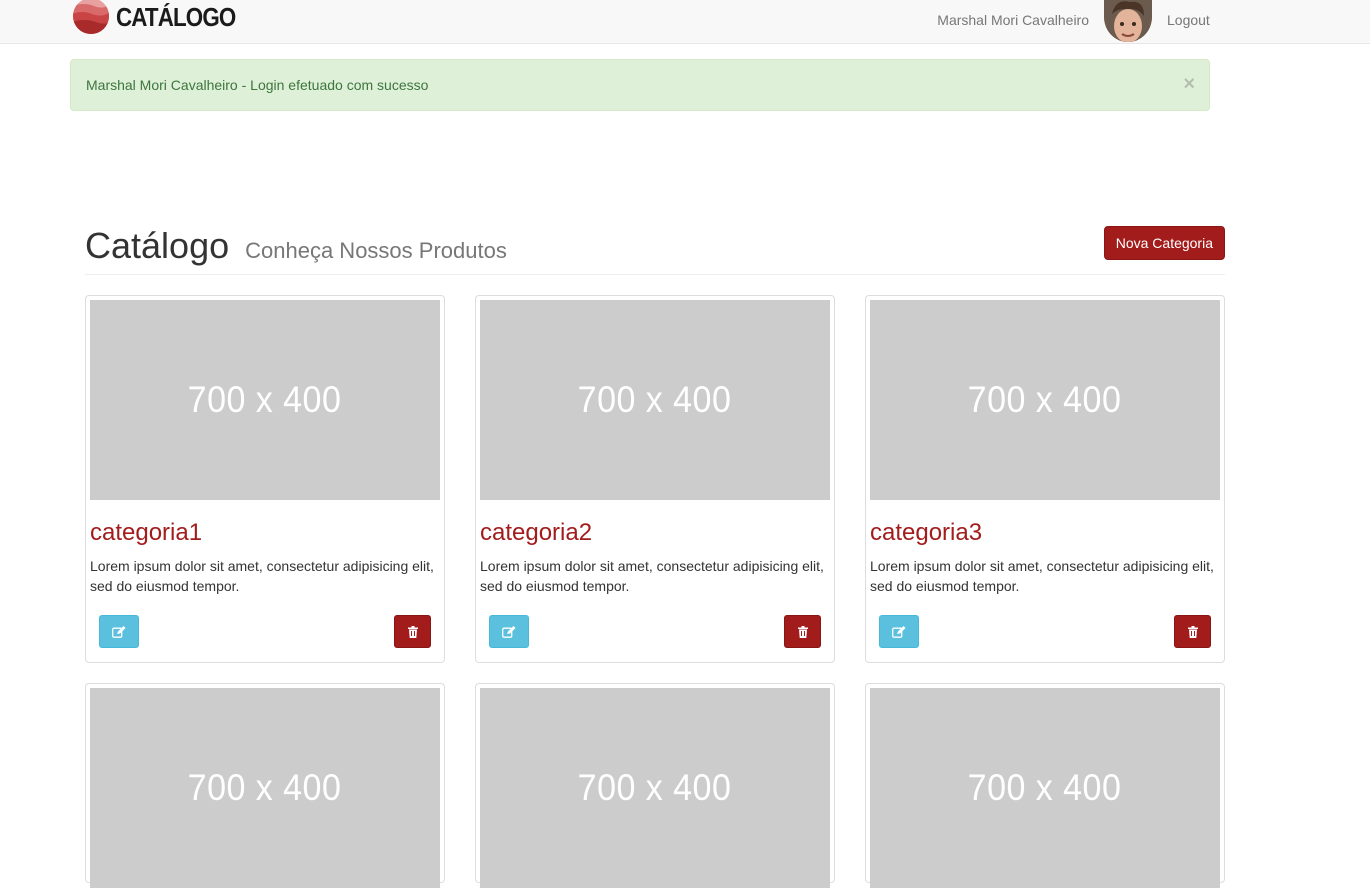 This screenshot has height=888, width=1370. I want to click on brand-logo-icon, so click(91, 17).